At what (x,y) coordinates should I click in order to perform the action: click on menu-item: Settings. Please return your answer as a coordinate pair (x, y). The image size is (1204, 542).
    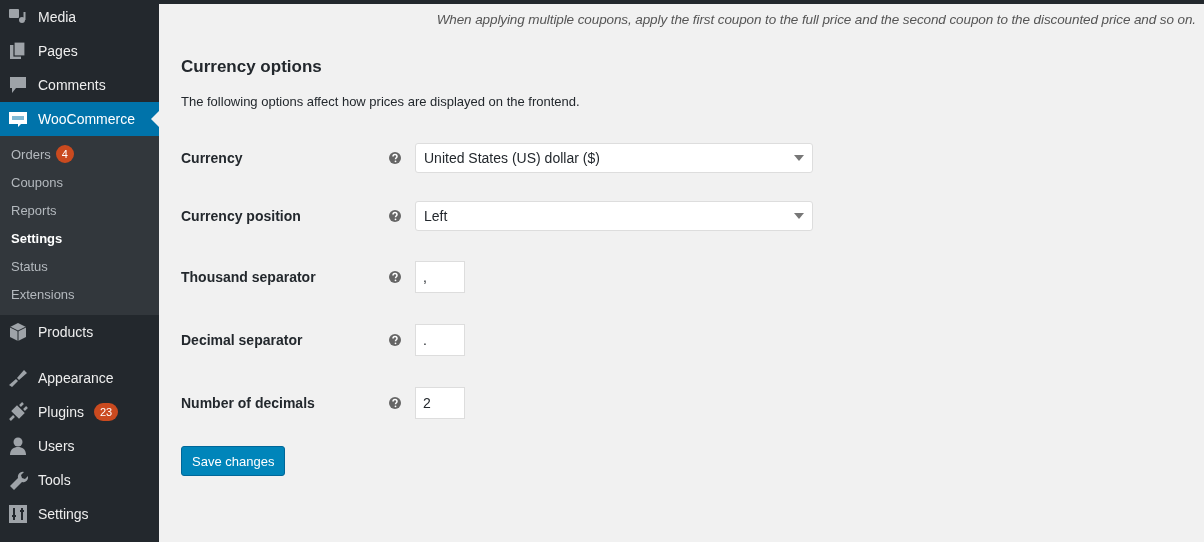
    Looking at the image, I should click on (79, 514).